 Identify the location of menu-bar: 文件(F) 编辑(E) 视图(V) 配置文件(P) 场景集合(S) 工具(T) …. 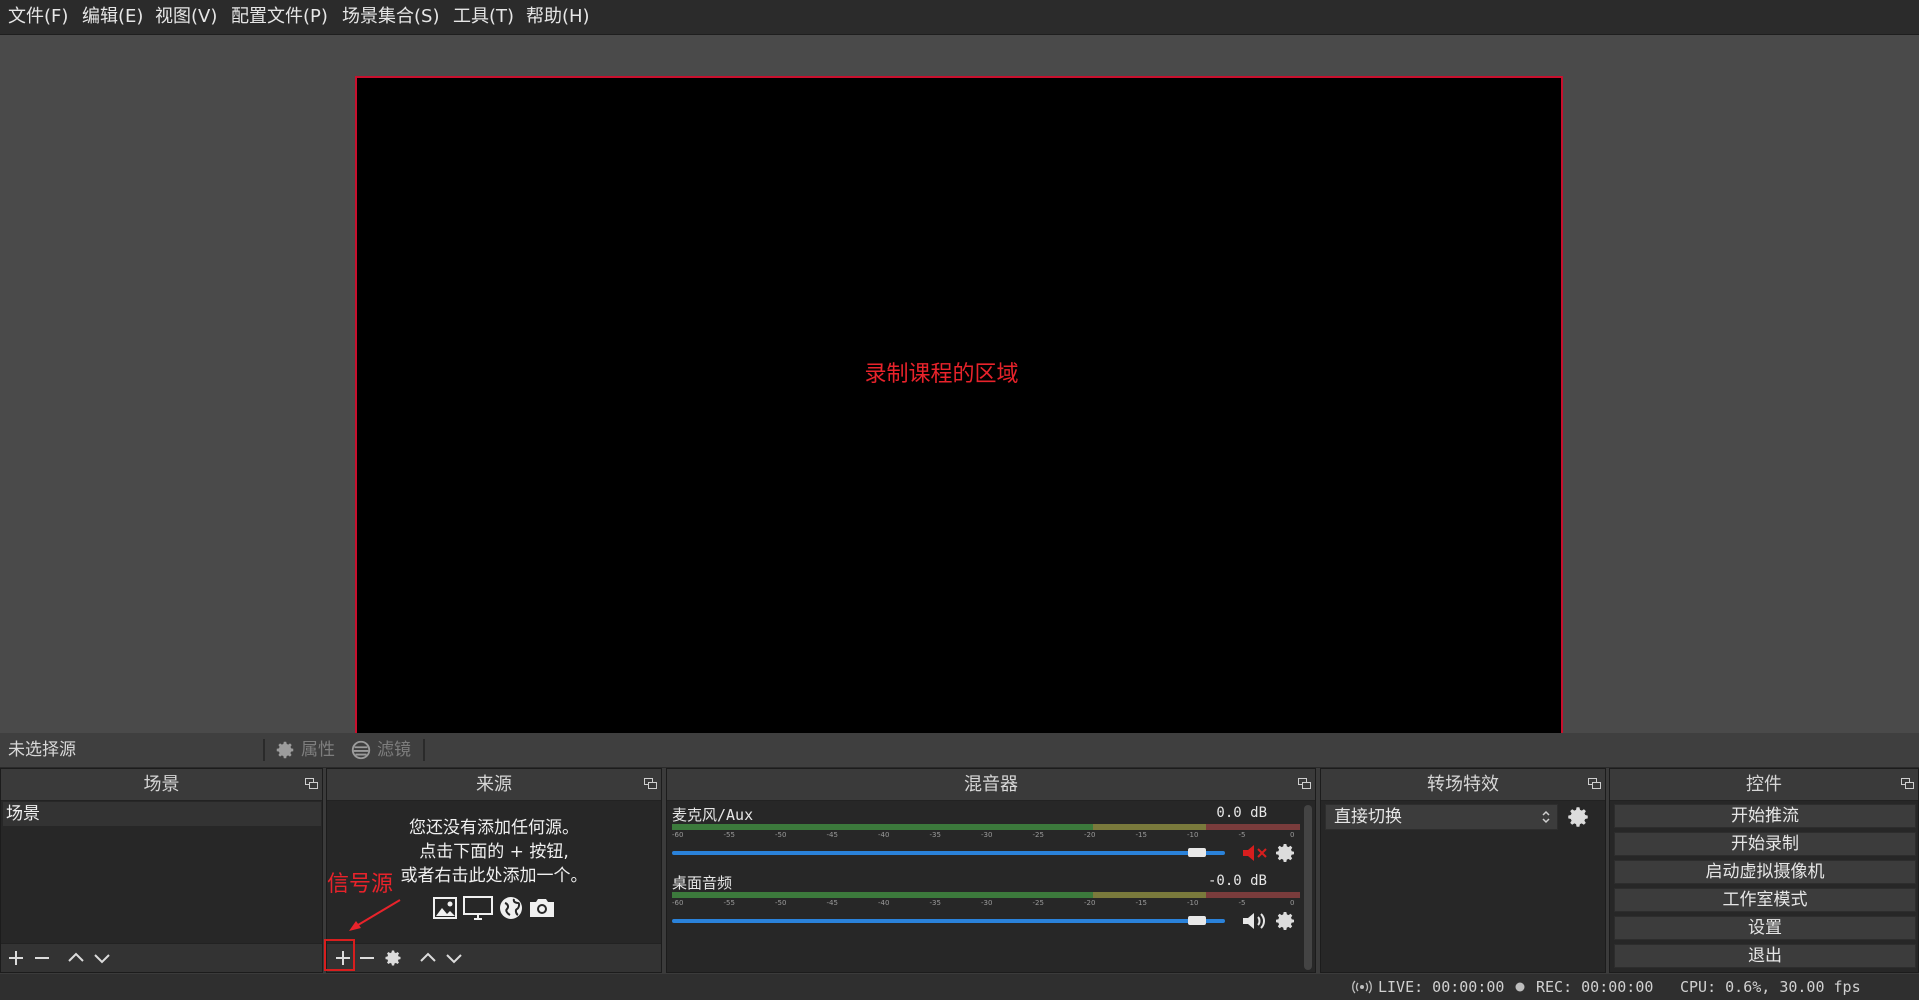
(959, 17).